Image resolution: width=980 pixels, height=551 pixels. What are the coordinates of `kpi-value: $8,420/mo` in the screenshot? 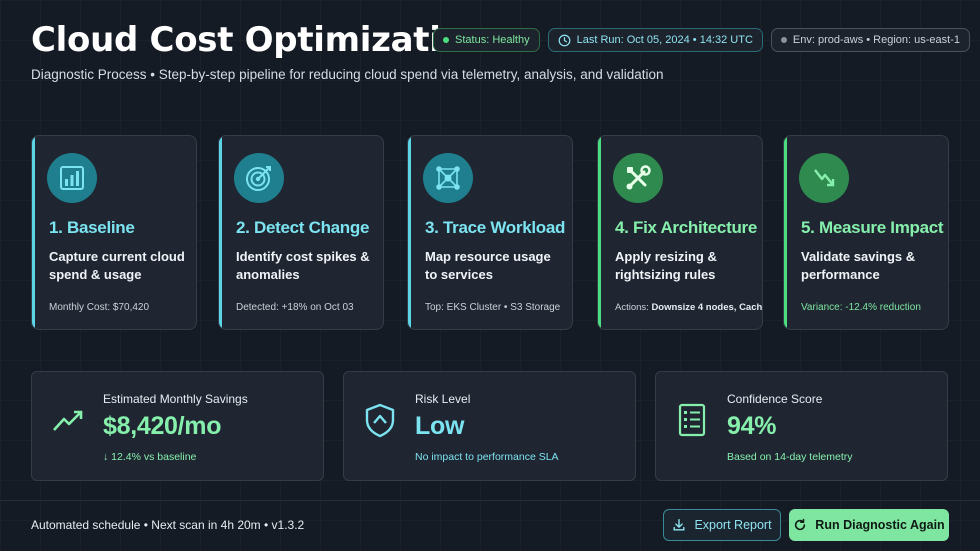 It's located at (162, 426).